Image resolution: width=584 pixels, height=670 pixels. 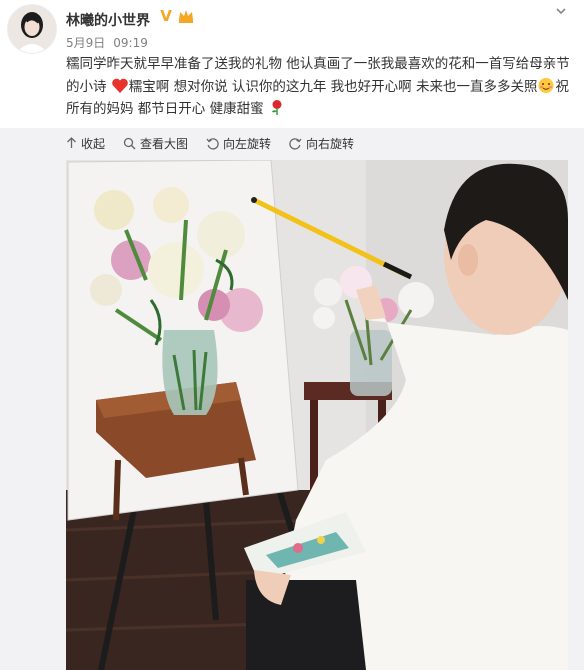 I want to click on rotate-left-icon, so click(x=212, y=143).